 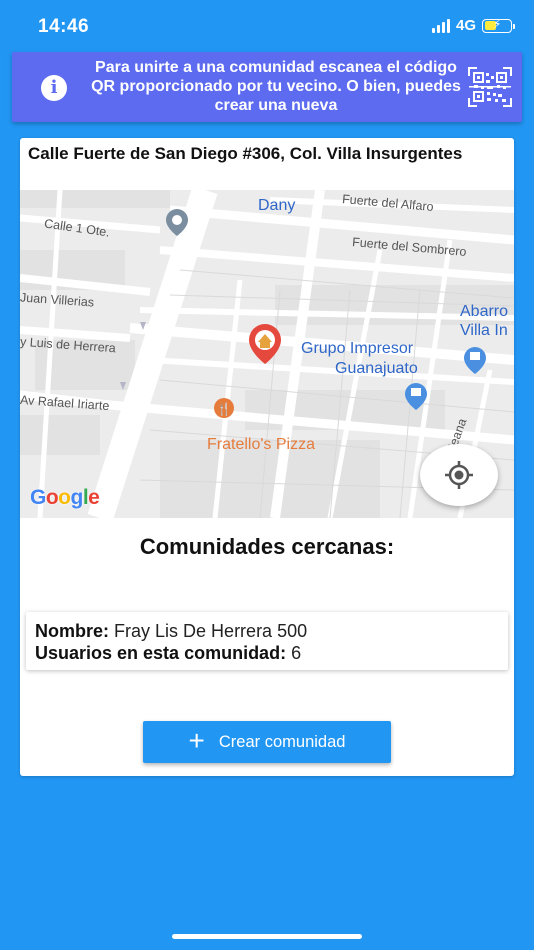 What do you see at coordinates (465, 25) in the screenshot?
I see `network-type: 4G` at bounding box center [465, 25].